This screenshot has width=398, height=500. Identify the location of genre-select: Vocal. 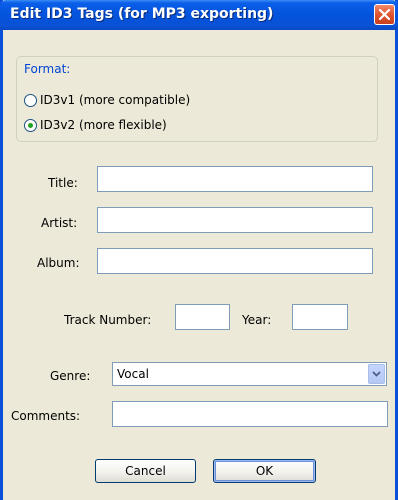
(249, 374).